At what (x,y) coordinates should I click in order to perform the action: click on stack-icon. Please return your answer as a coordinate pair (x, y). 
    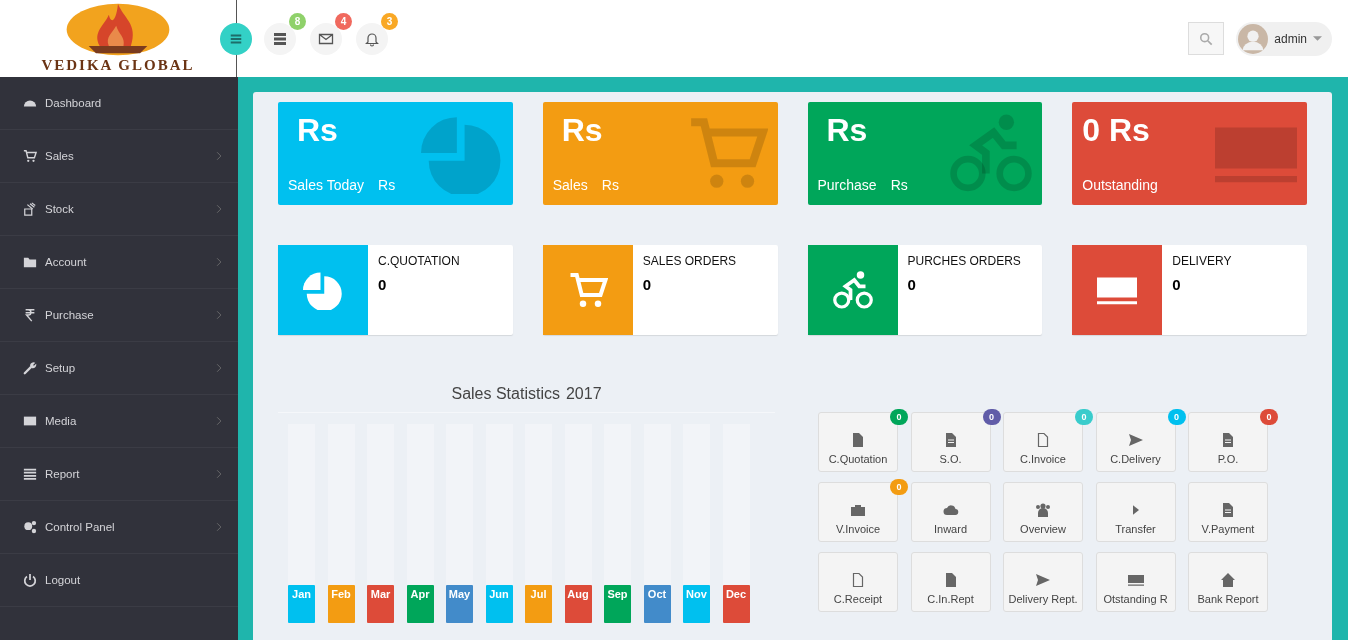
    Looking at the image, I should click on (30, 209).